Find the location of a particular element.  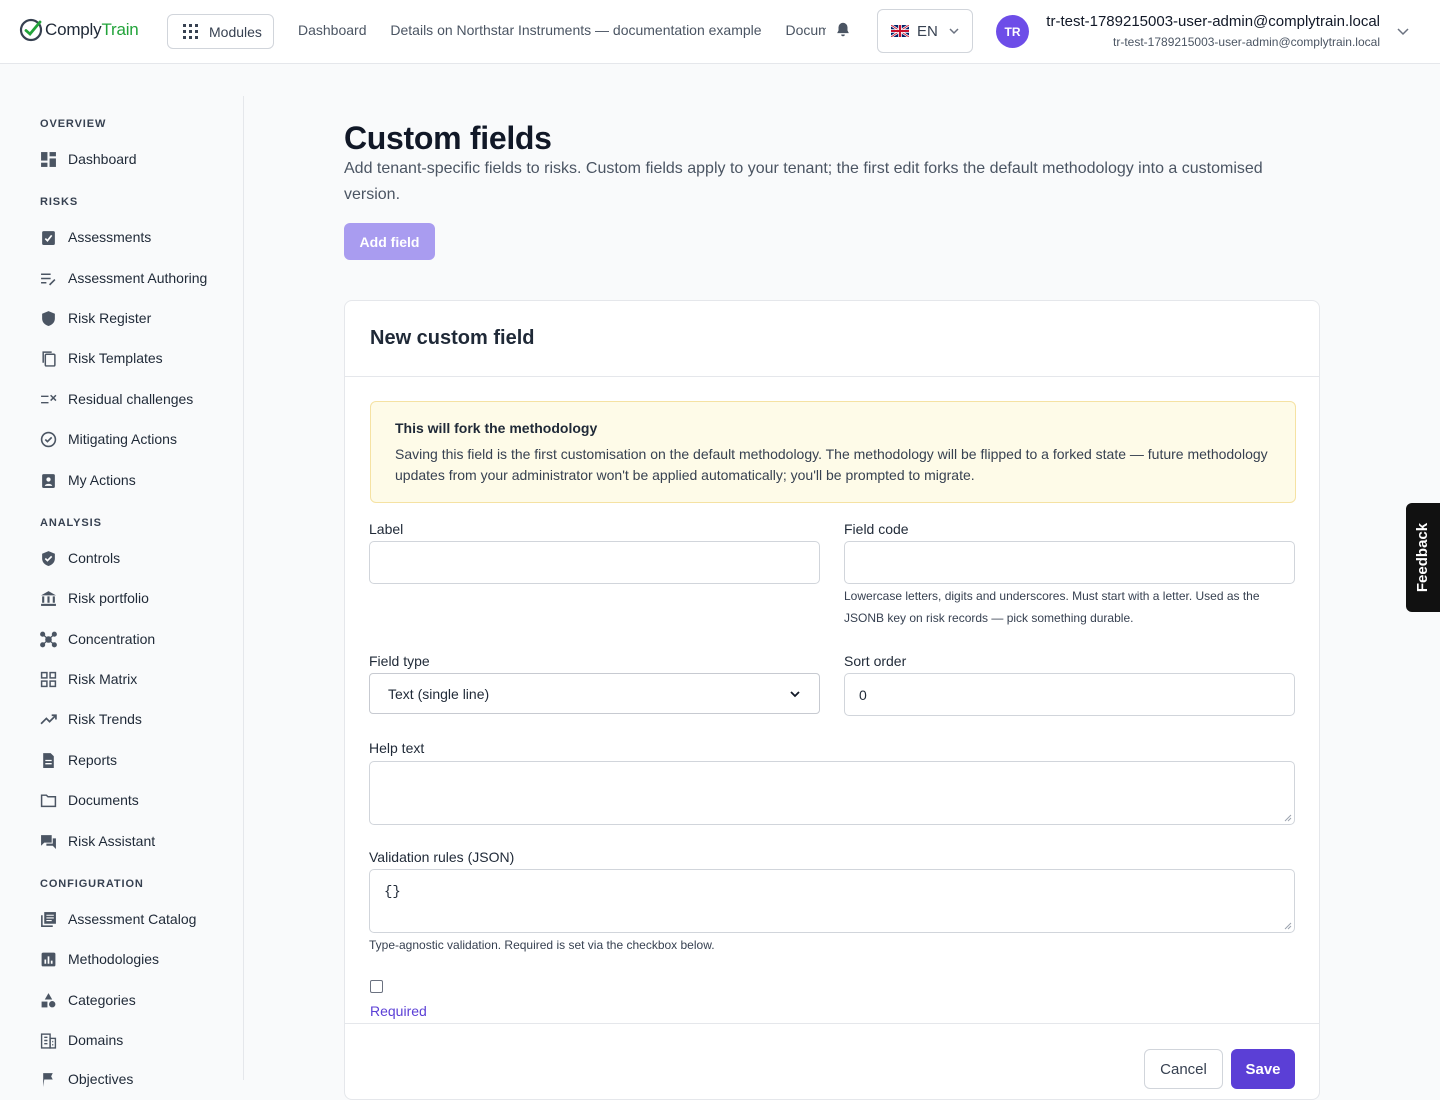

help-text-textarea is located at coordinates (832, 793).